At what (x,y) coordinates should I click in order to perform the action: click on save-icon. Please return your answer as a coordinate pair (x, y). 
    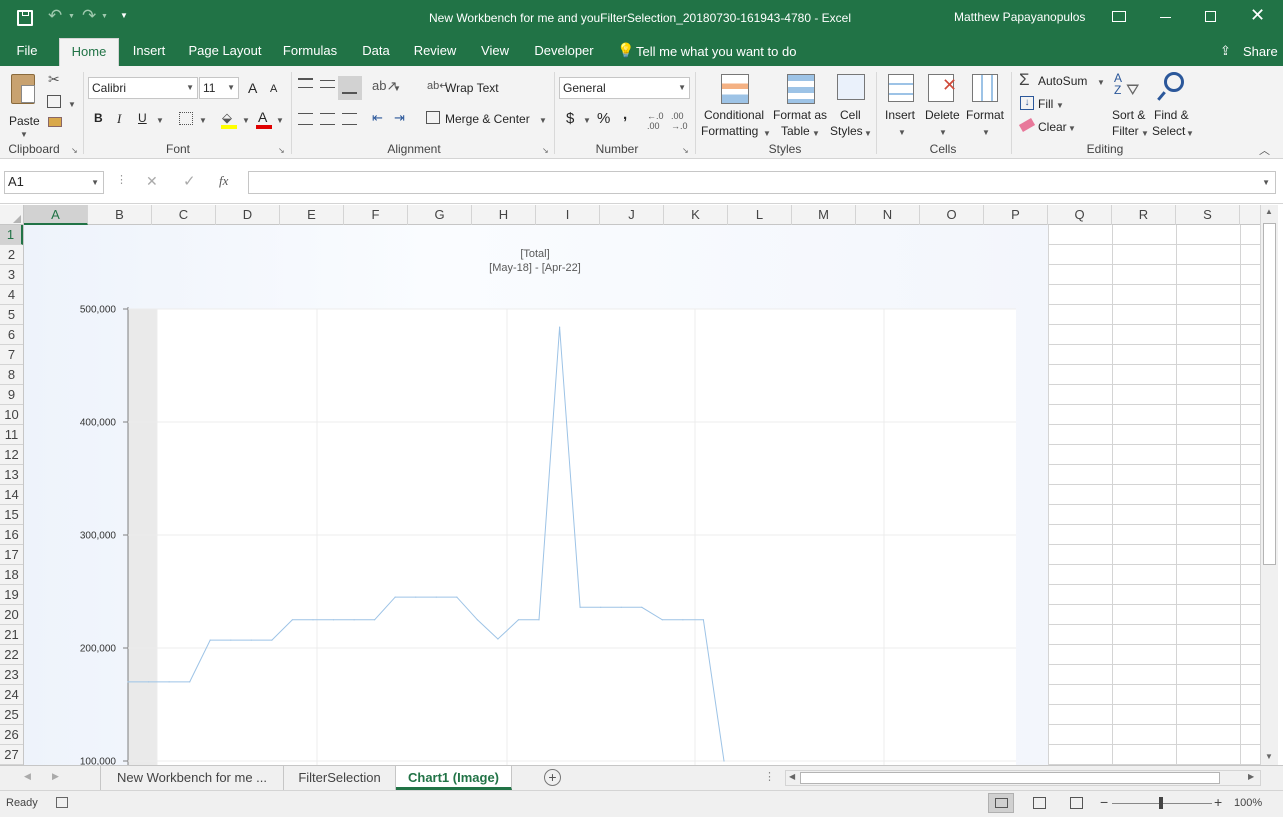
    Looking at the image, I should click on (25, 18).